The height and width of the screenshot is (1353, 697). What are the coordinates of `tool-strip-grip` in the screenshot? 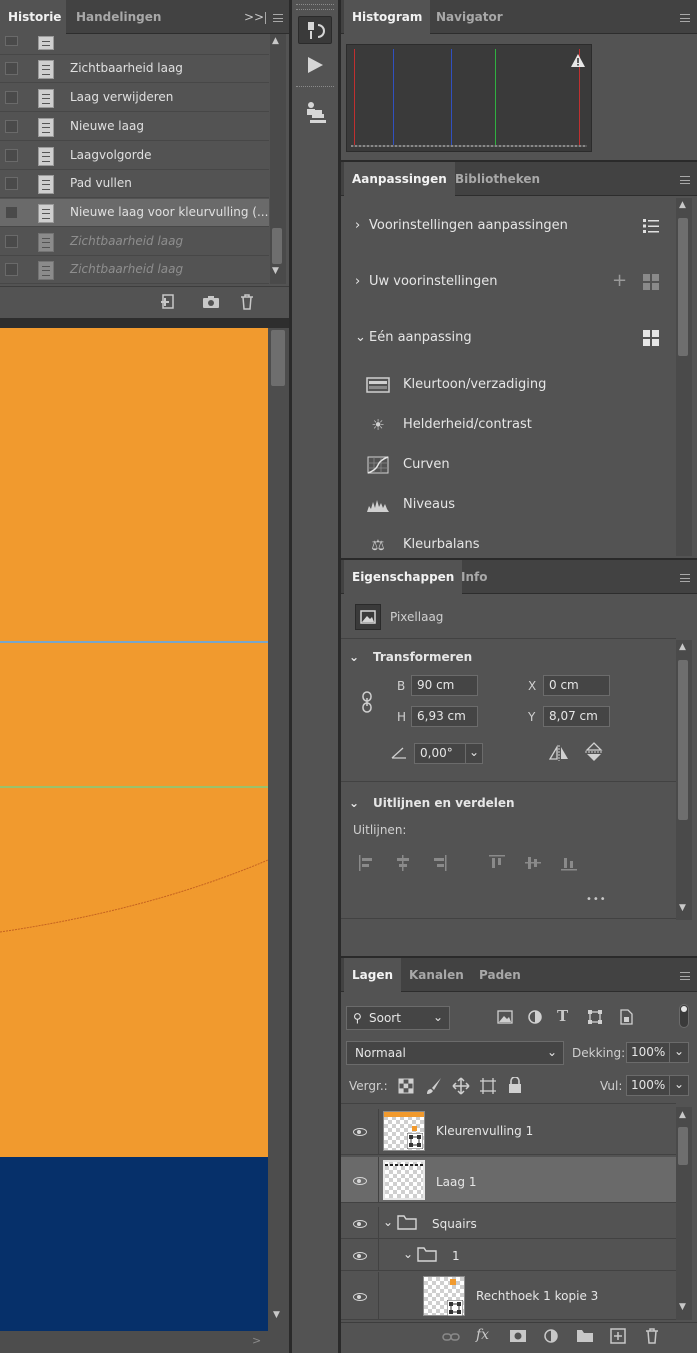 It's located at (315, 7).